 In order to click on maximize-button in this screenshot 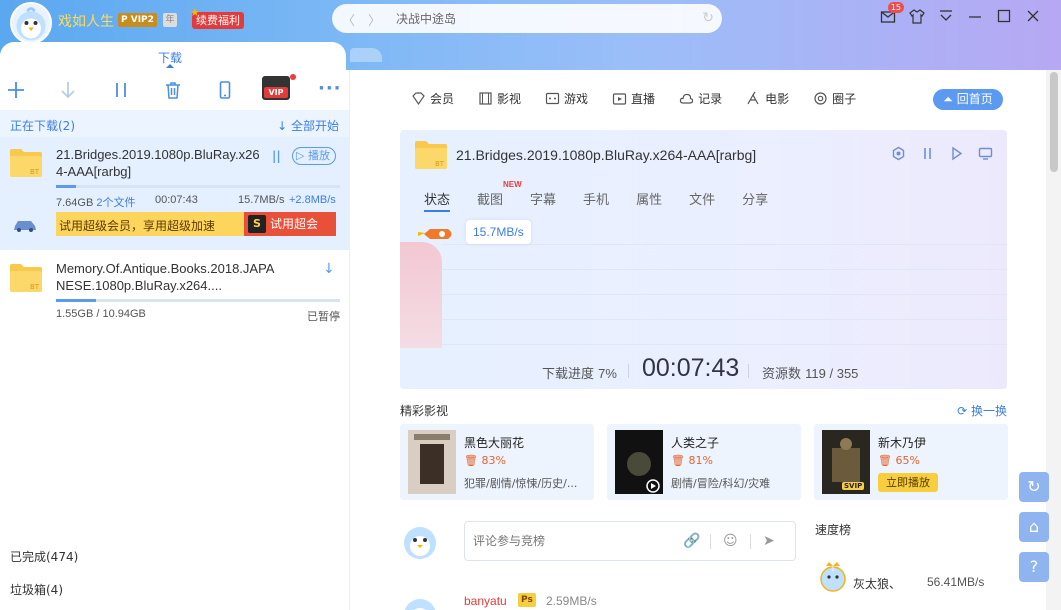, I will do `click(1004, 16)`.